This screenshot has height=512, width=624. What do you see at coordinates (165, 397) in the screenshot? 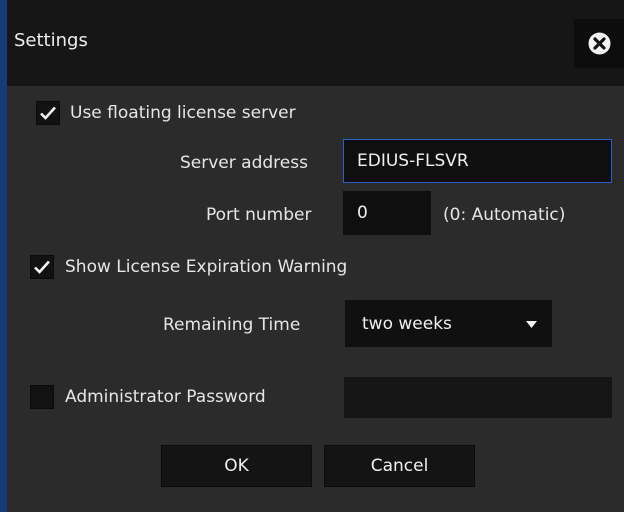
I see `administrator-password-label: Administrator Password` at bounding box center [165, 397].